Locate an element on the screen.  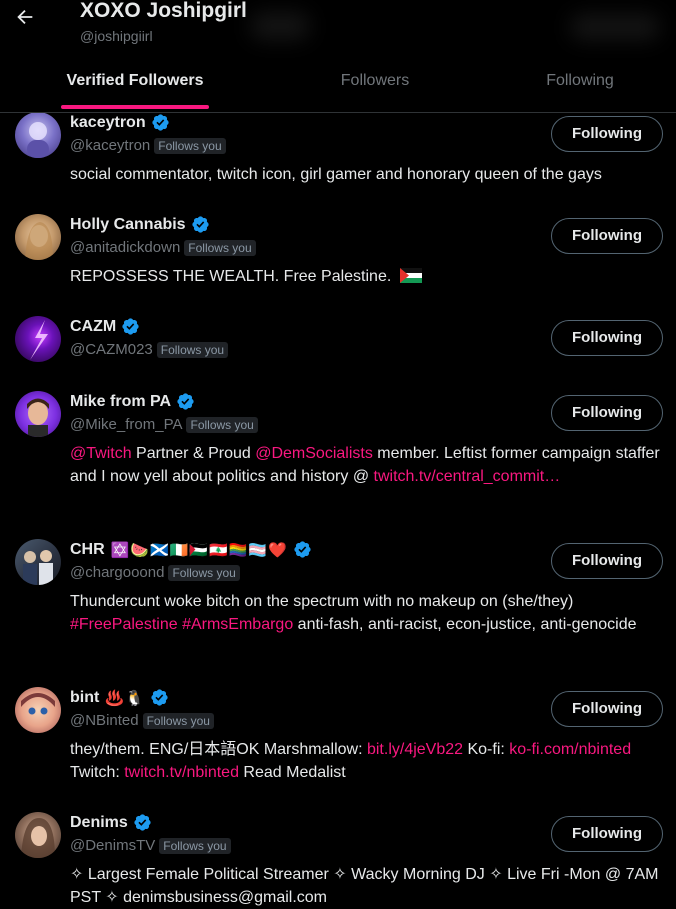
user-bio: REPOSSESS THE WEALTH. Free Palestine. is located at coordinates (367, 276).